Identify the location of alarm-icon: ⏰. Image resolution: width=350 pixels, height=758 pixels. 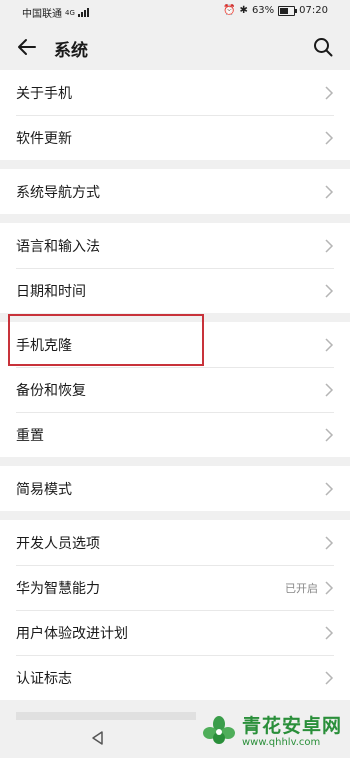
(229, 10).